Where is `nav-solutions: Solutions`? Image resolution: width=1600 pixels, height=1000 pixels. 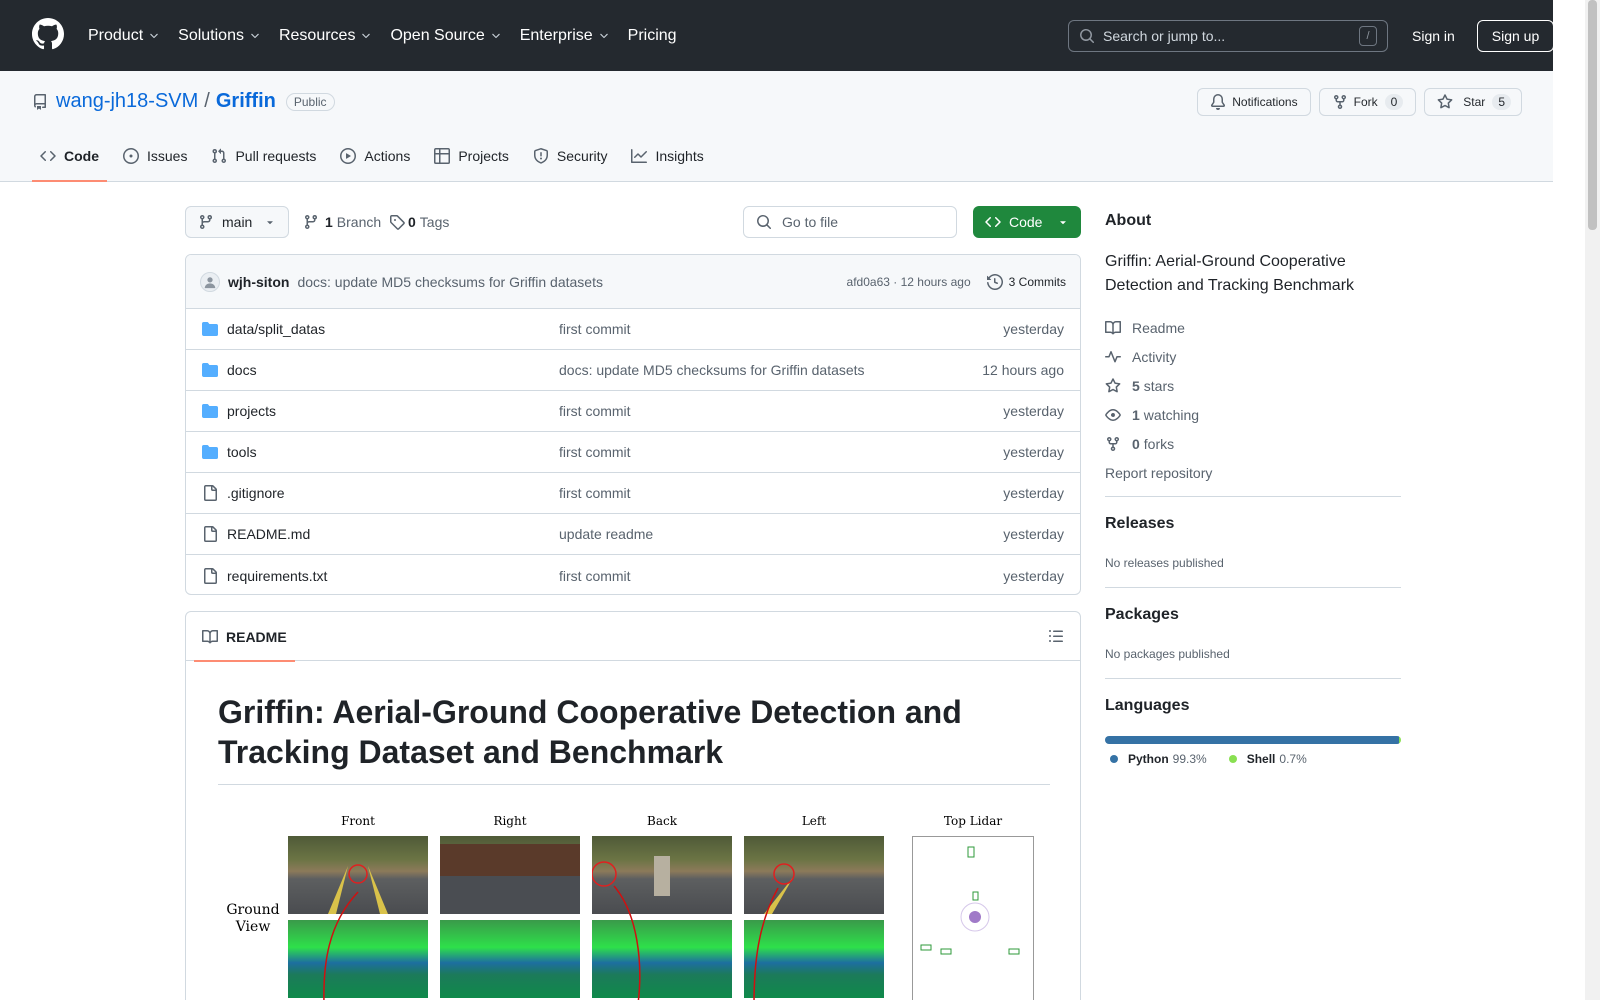
nav-solutions: Solutions is located at coordinates (219, 35).